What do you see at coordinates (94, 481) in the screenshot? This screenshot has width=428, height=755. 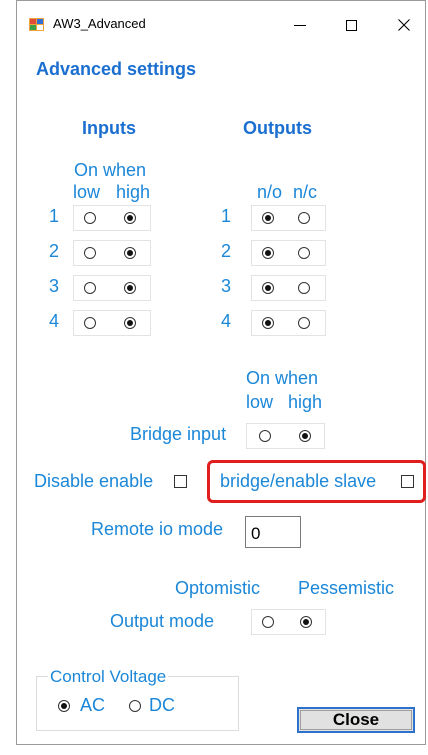 I see `disable-enable-label: Disable enable` at bounding box center [94, 481].